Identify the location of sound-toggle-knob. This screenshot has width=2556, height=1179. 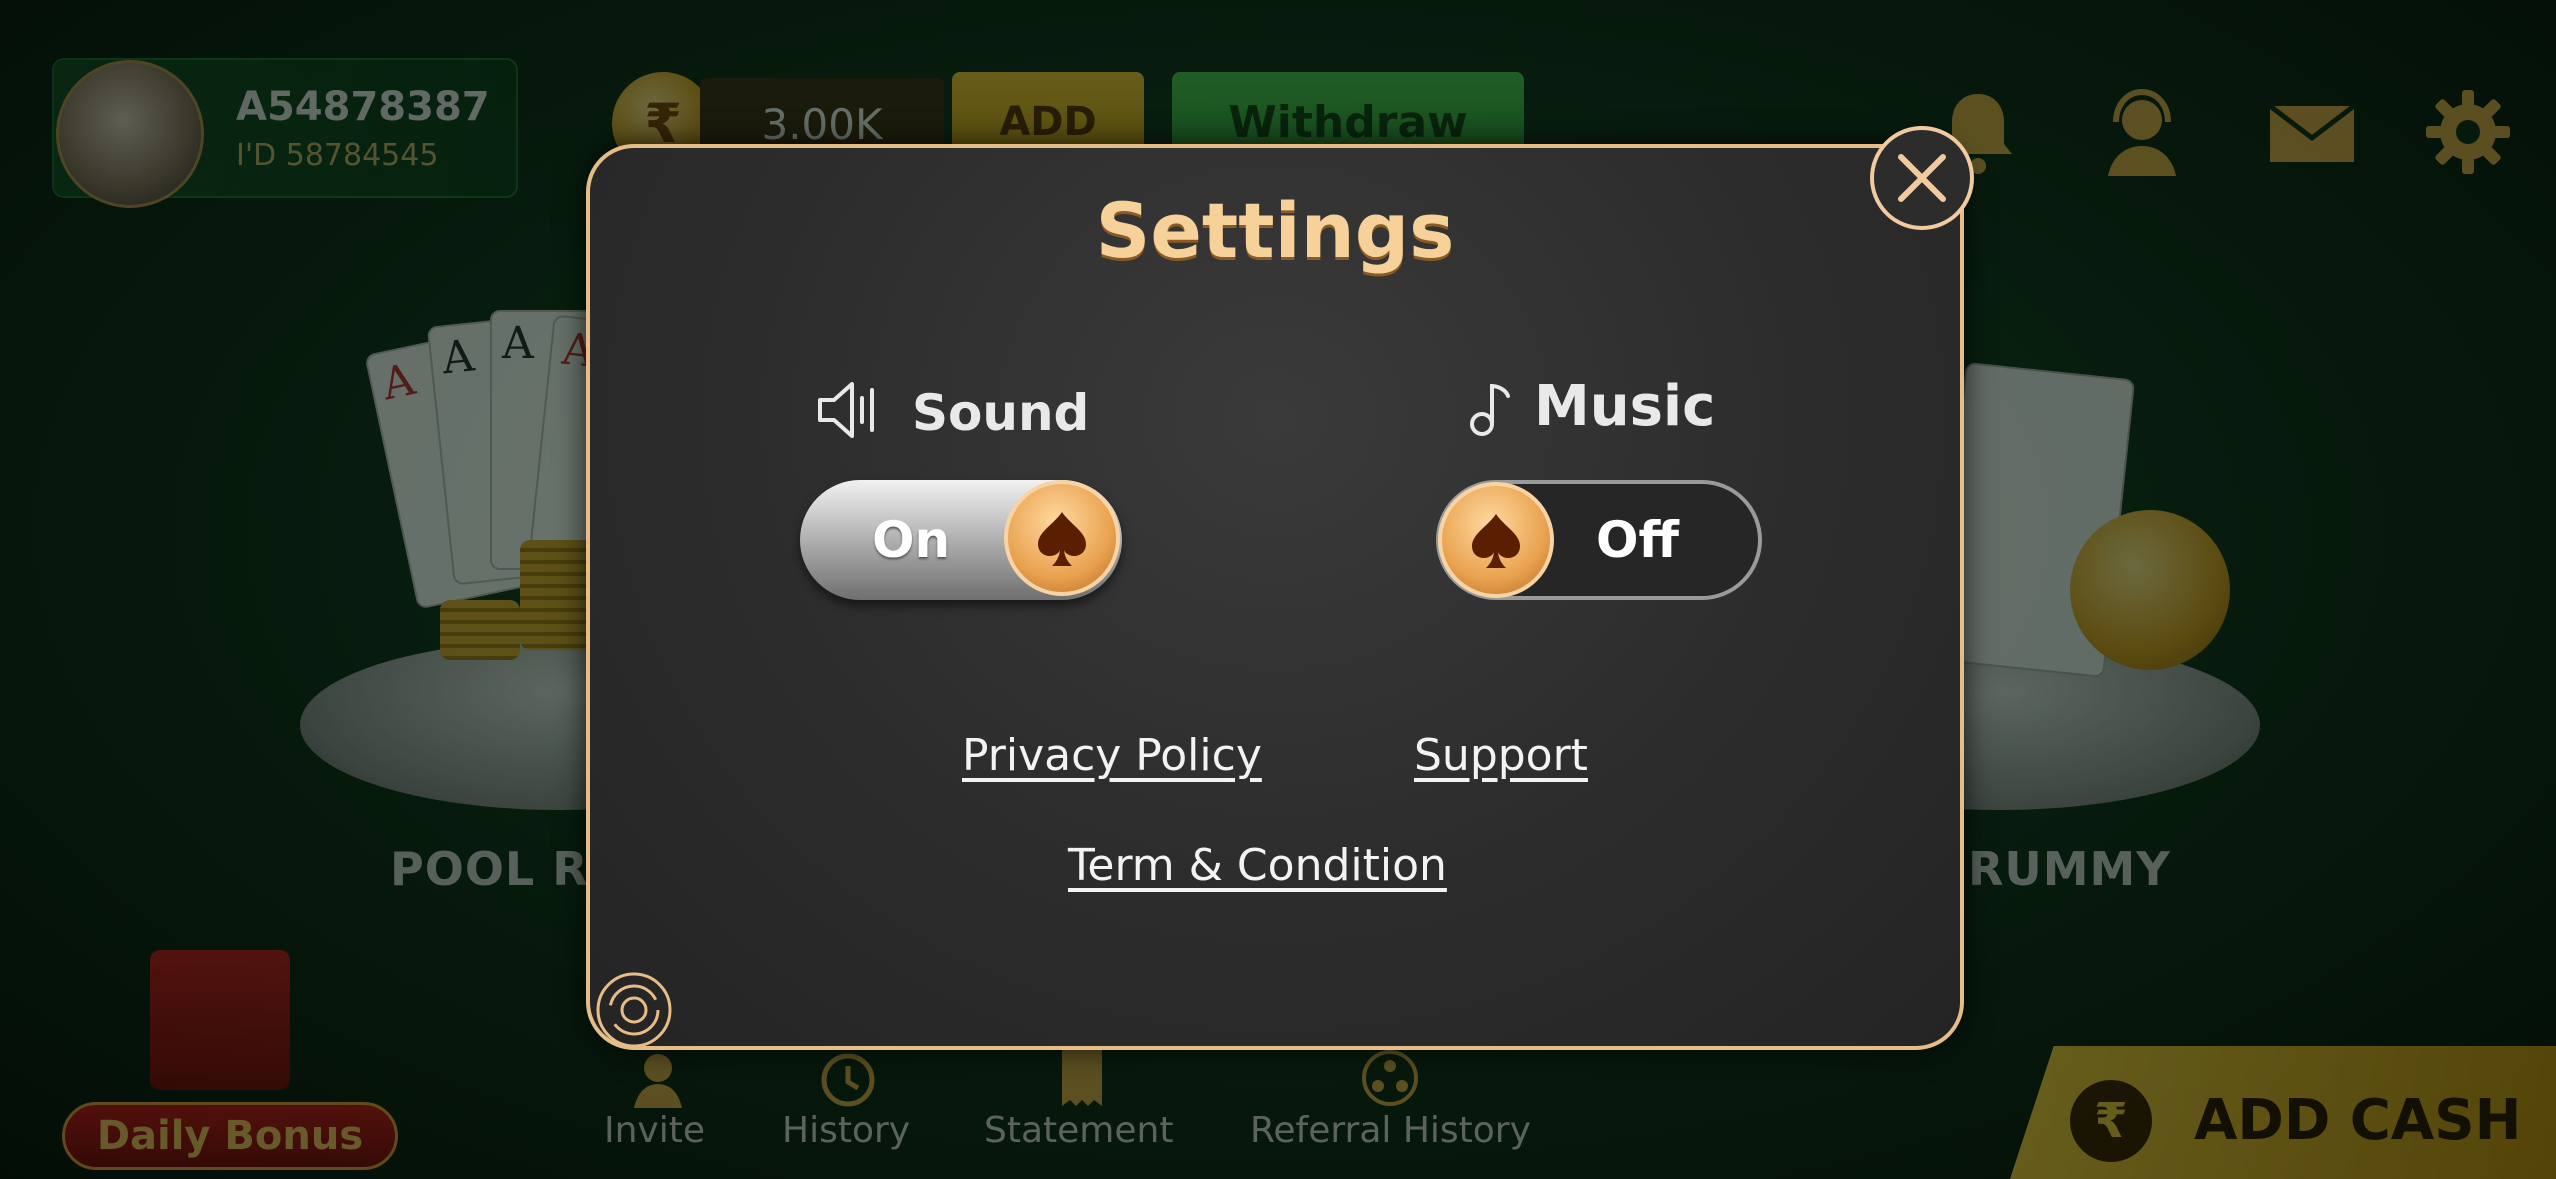
(1062, 538).